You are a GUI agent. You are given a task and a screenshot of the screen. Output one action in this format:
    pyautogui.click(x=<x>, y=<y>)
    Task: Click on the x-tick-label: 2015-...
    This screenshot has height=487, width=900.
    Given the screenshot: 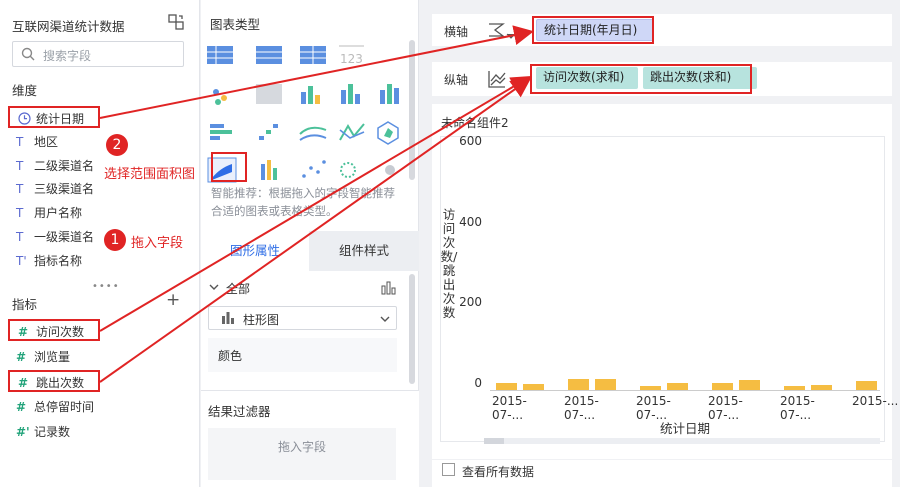 What is the action you would take?
    pyautogui.click(x=875, y=401)
    